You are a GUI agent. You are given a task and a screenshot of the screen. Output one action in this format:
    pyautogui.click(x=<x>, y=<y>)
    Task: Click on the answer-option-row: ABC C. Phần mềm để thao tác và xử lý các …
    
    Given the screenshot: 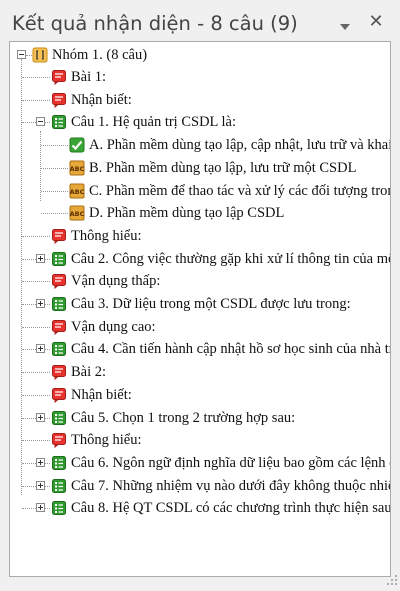 What is the action you would take?
    pyautogui.click(x=200, y=191)
    